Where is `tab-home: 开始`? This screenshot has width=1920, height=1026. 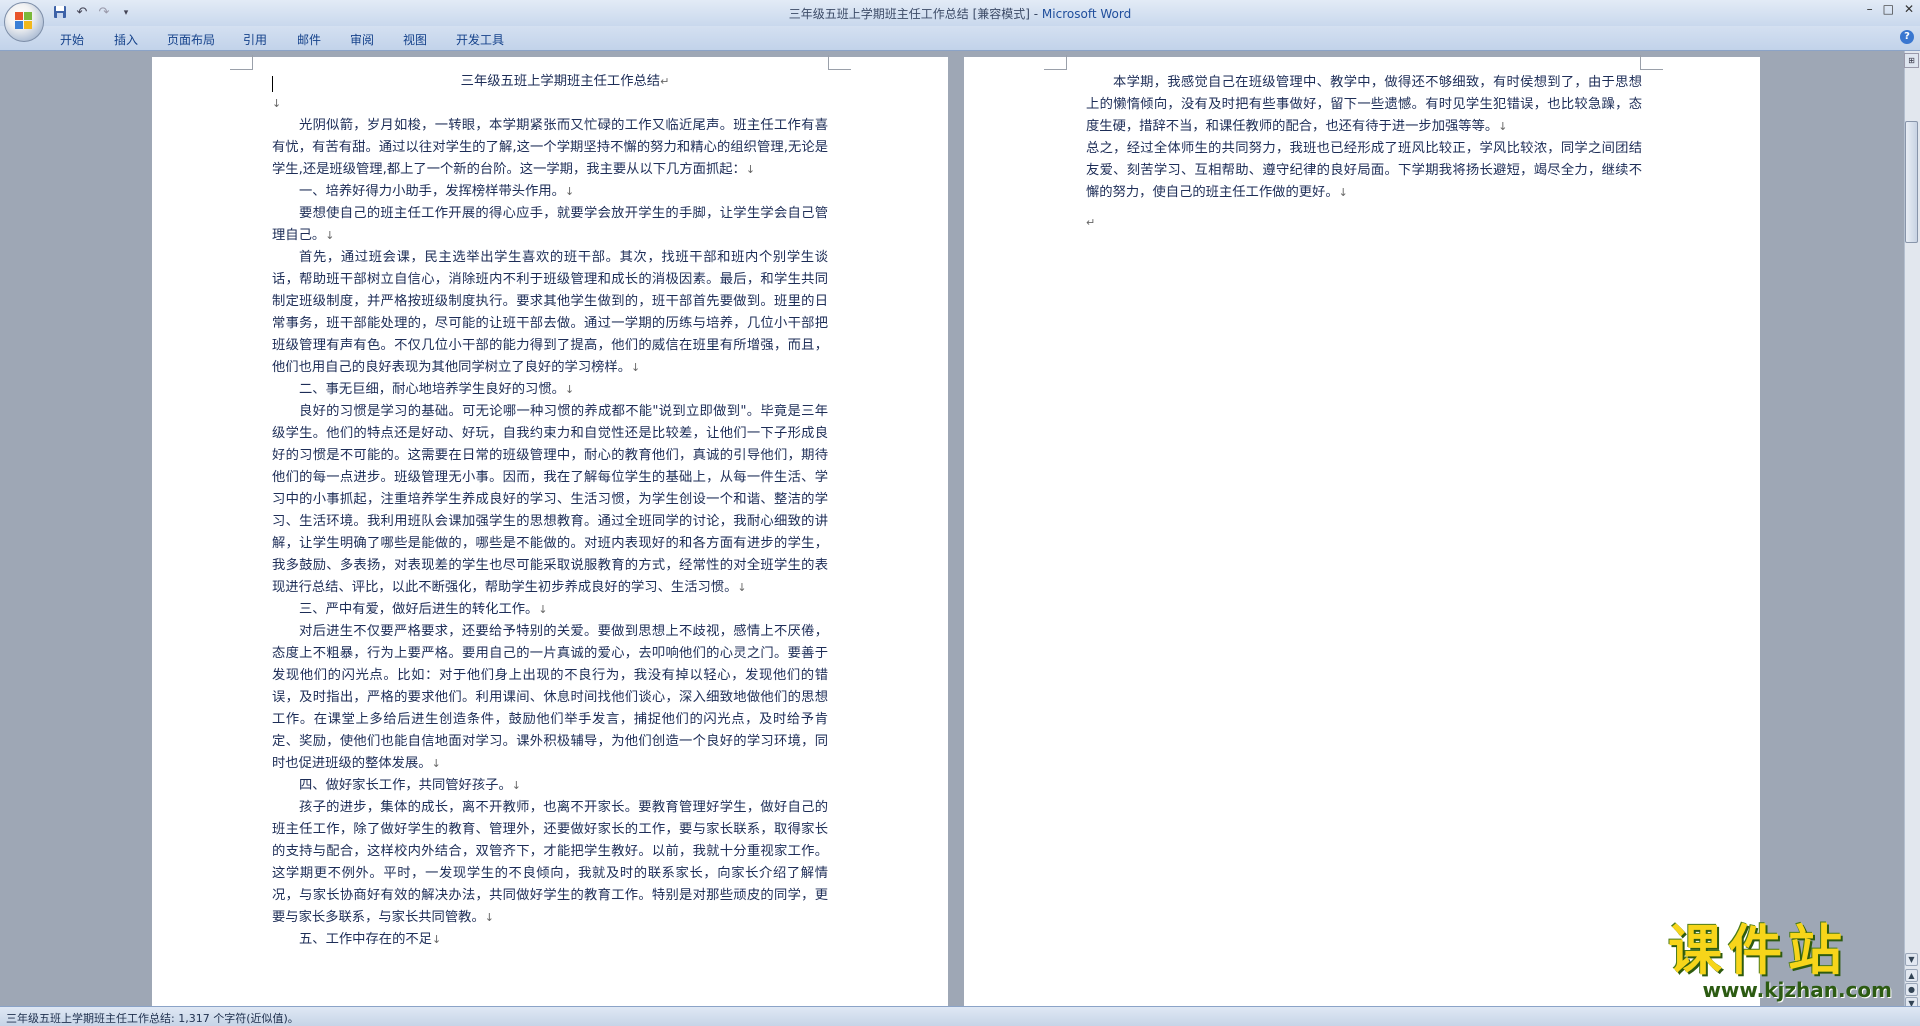 tab-home: 开始 is located at coordinates (72, 39).